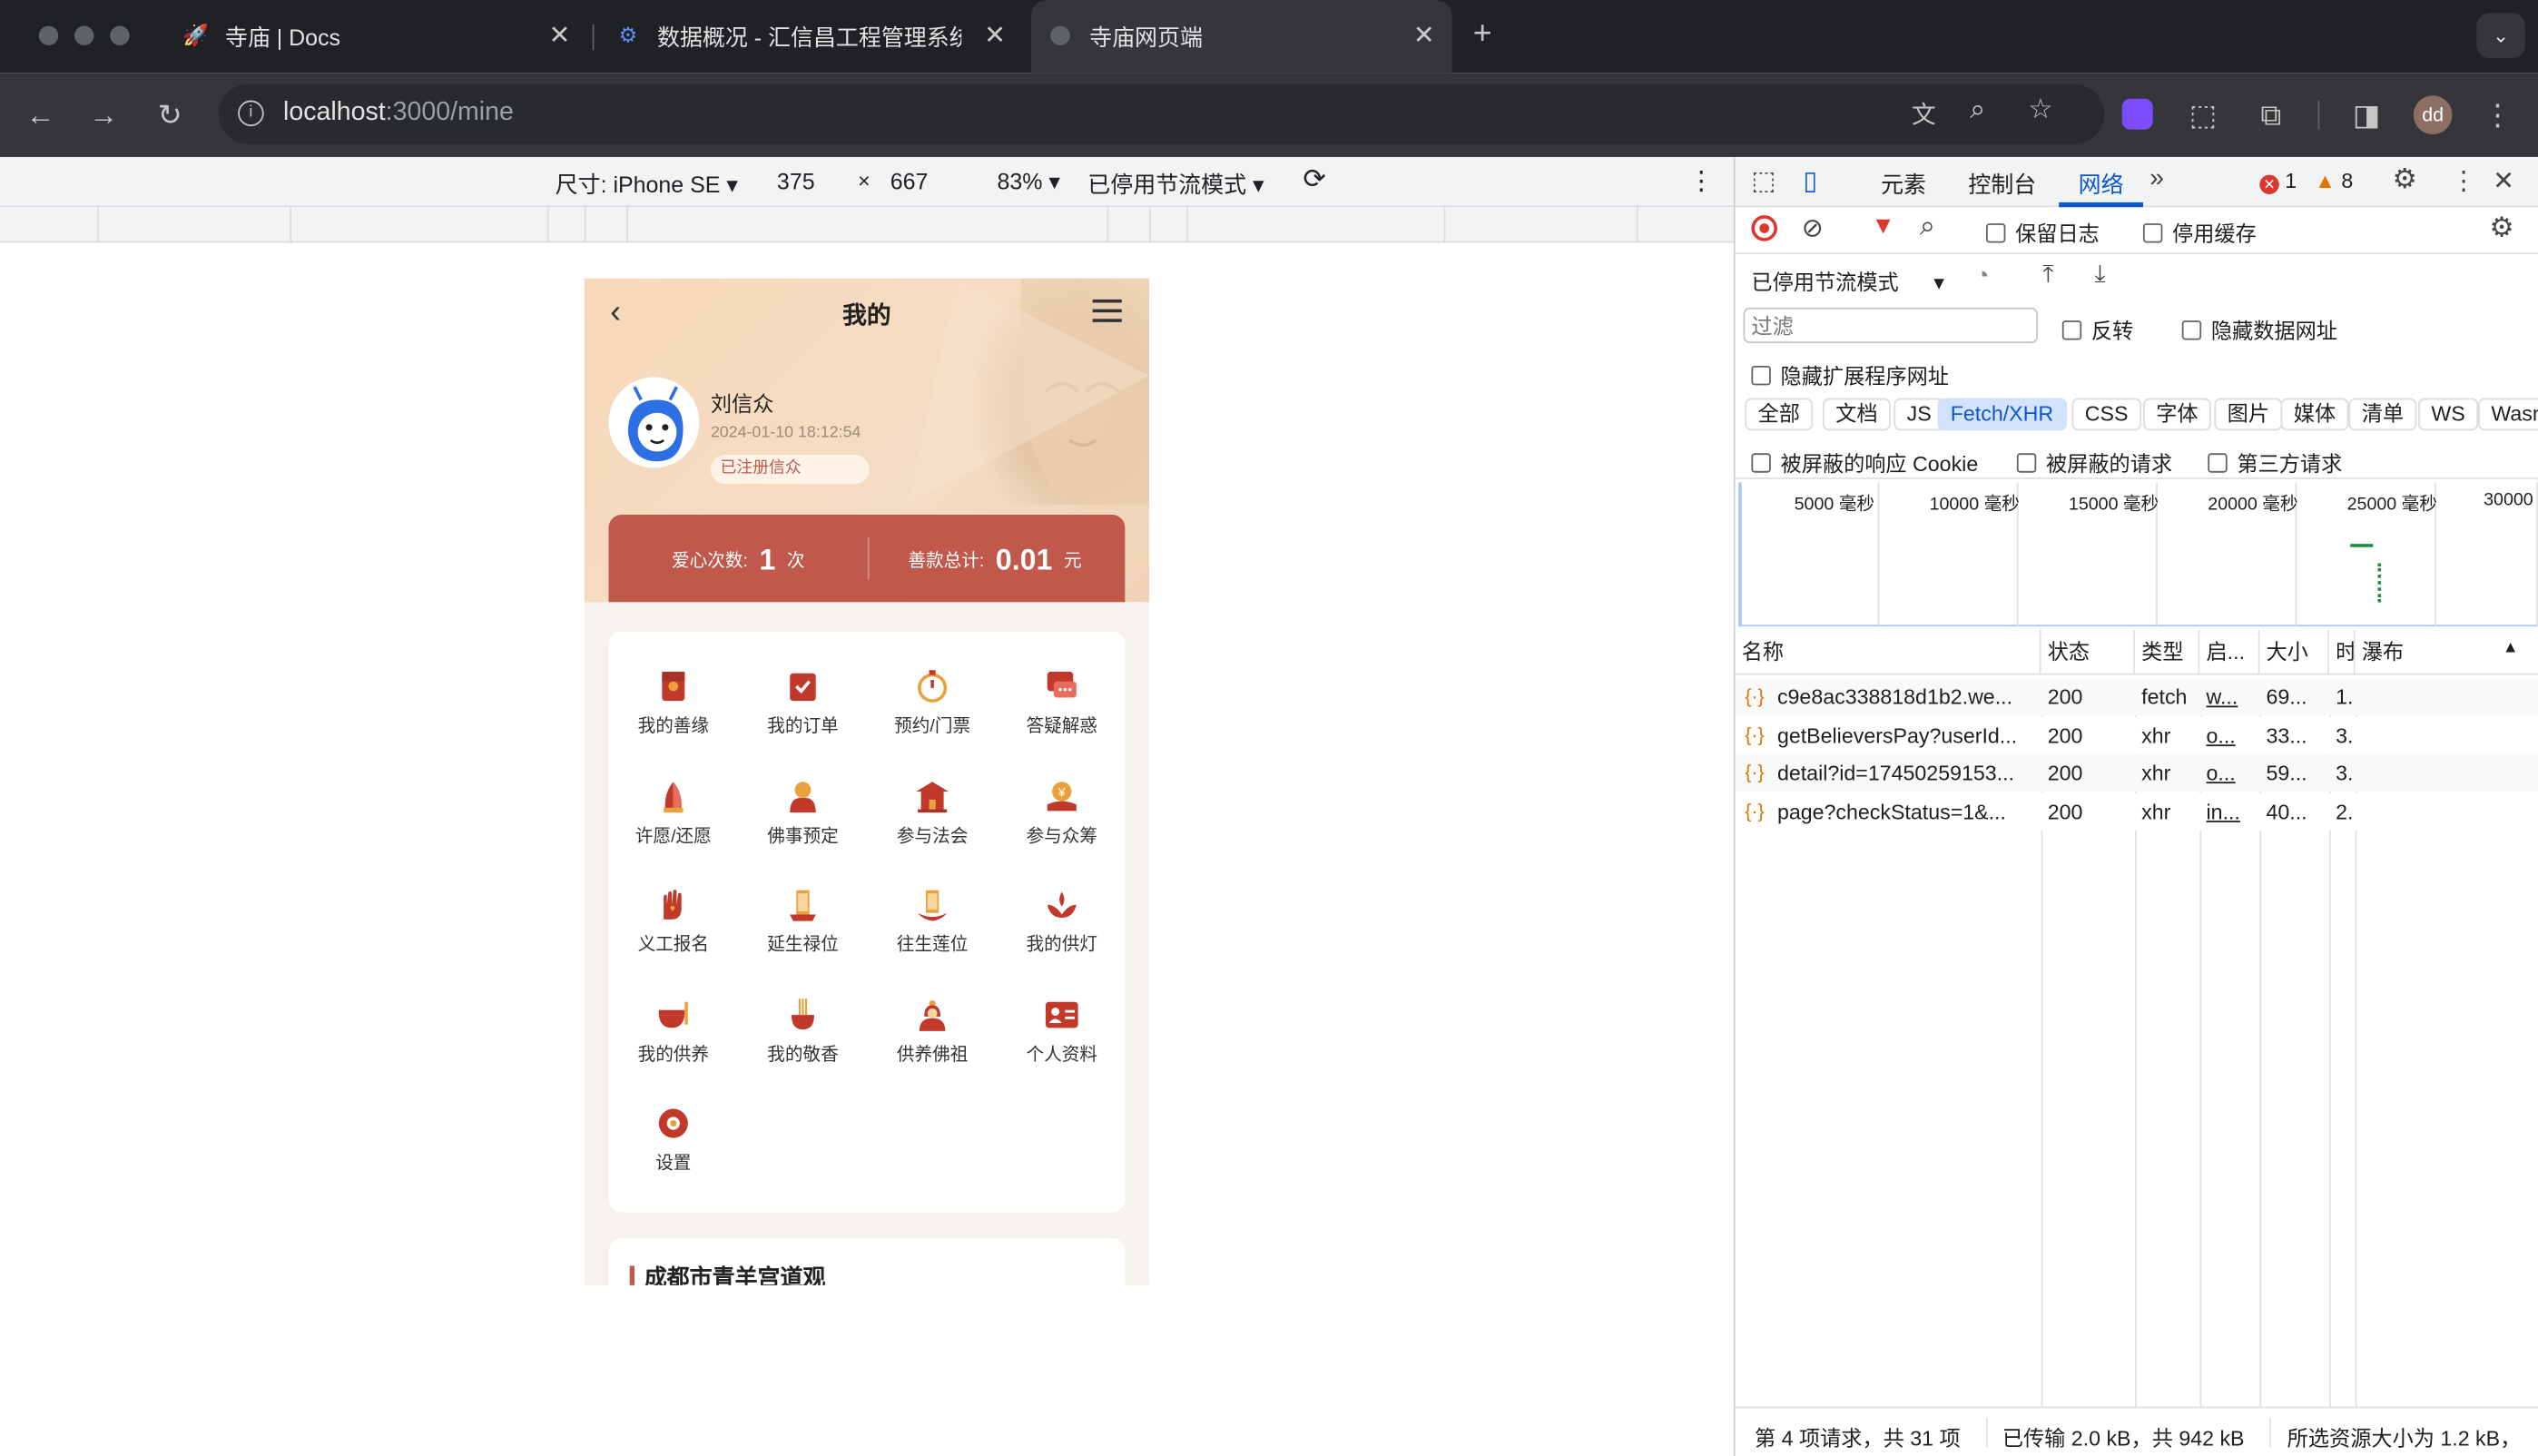 This screenshot has height=1456, width=2538. What do you see at coordinates (673, 907) in the screenshot?
I see `grid-item-hand-heart: 义工报名` at bounding box center [673, 907].